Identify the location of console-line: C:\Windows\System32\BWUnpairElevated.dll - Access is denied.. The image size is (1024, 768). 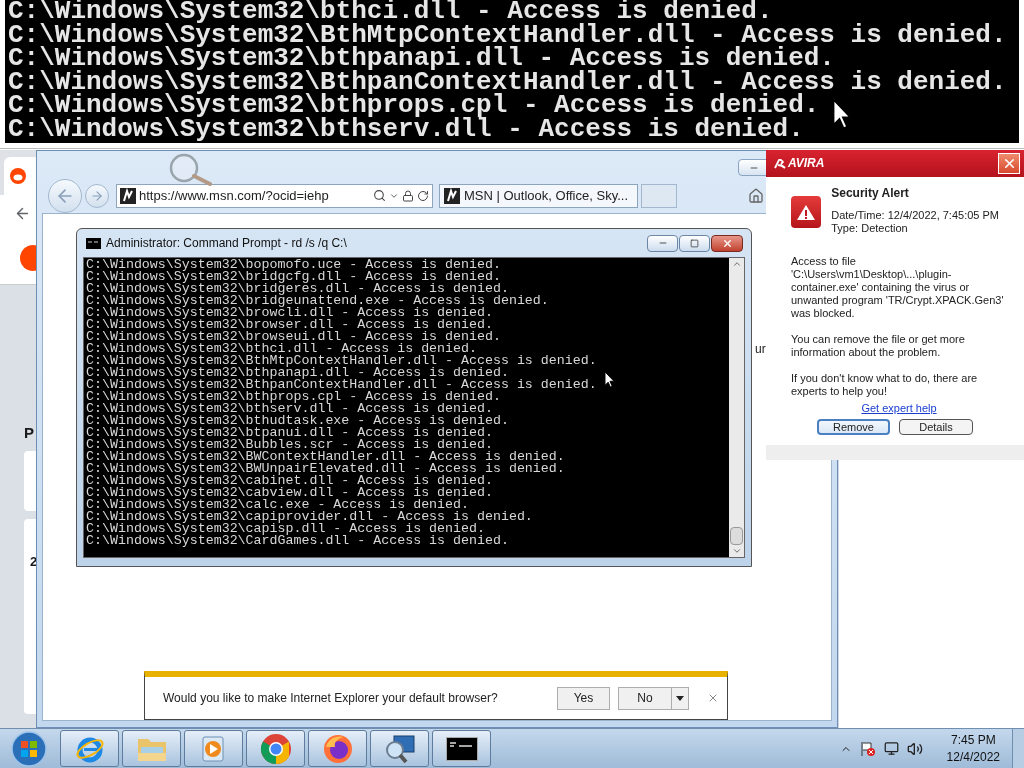
(325, 469).